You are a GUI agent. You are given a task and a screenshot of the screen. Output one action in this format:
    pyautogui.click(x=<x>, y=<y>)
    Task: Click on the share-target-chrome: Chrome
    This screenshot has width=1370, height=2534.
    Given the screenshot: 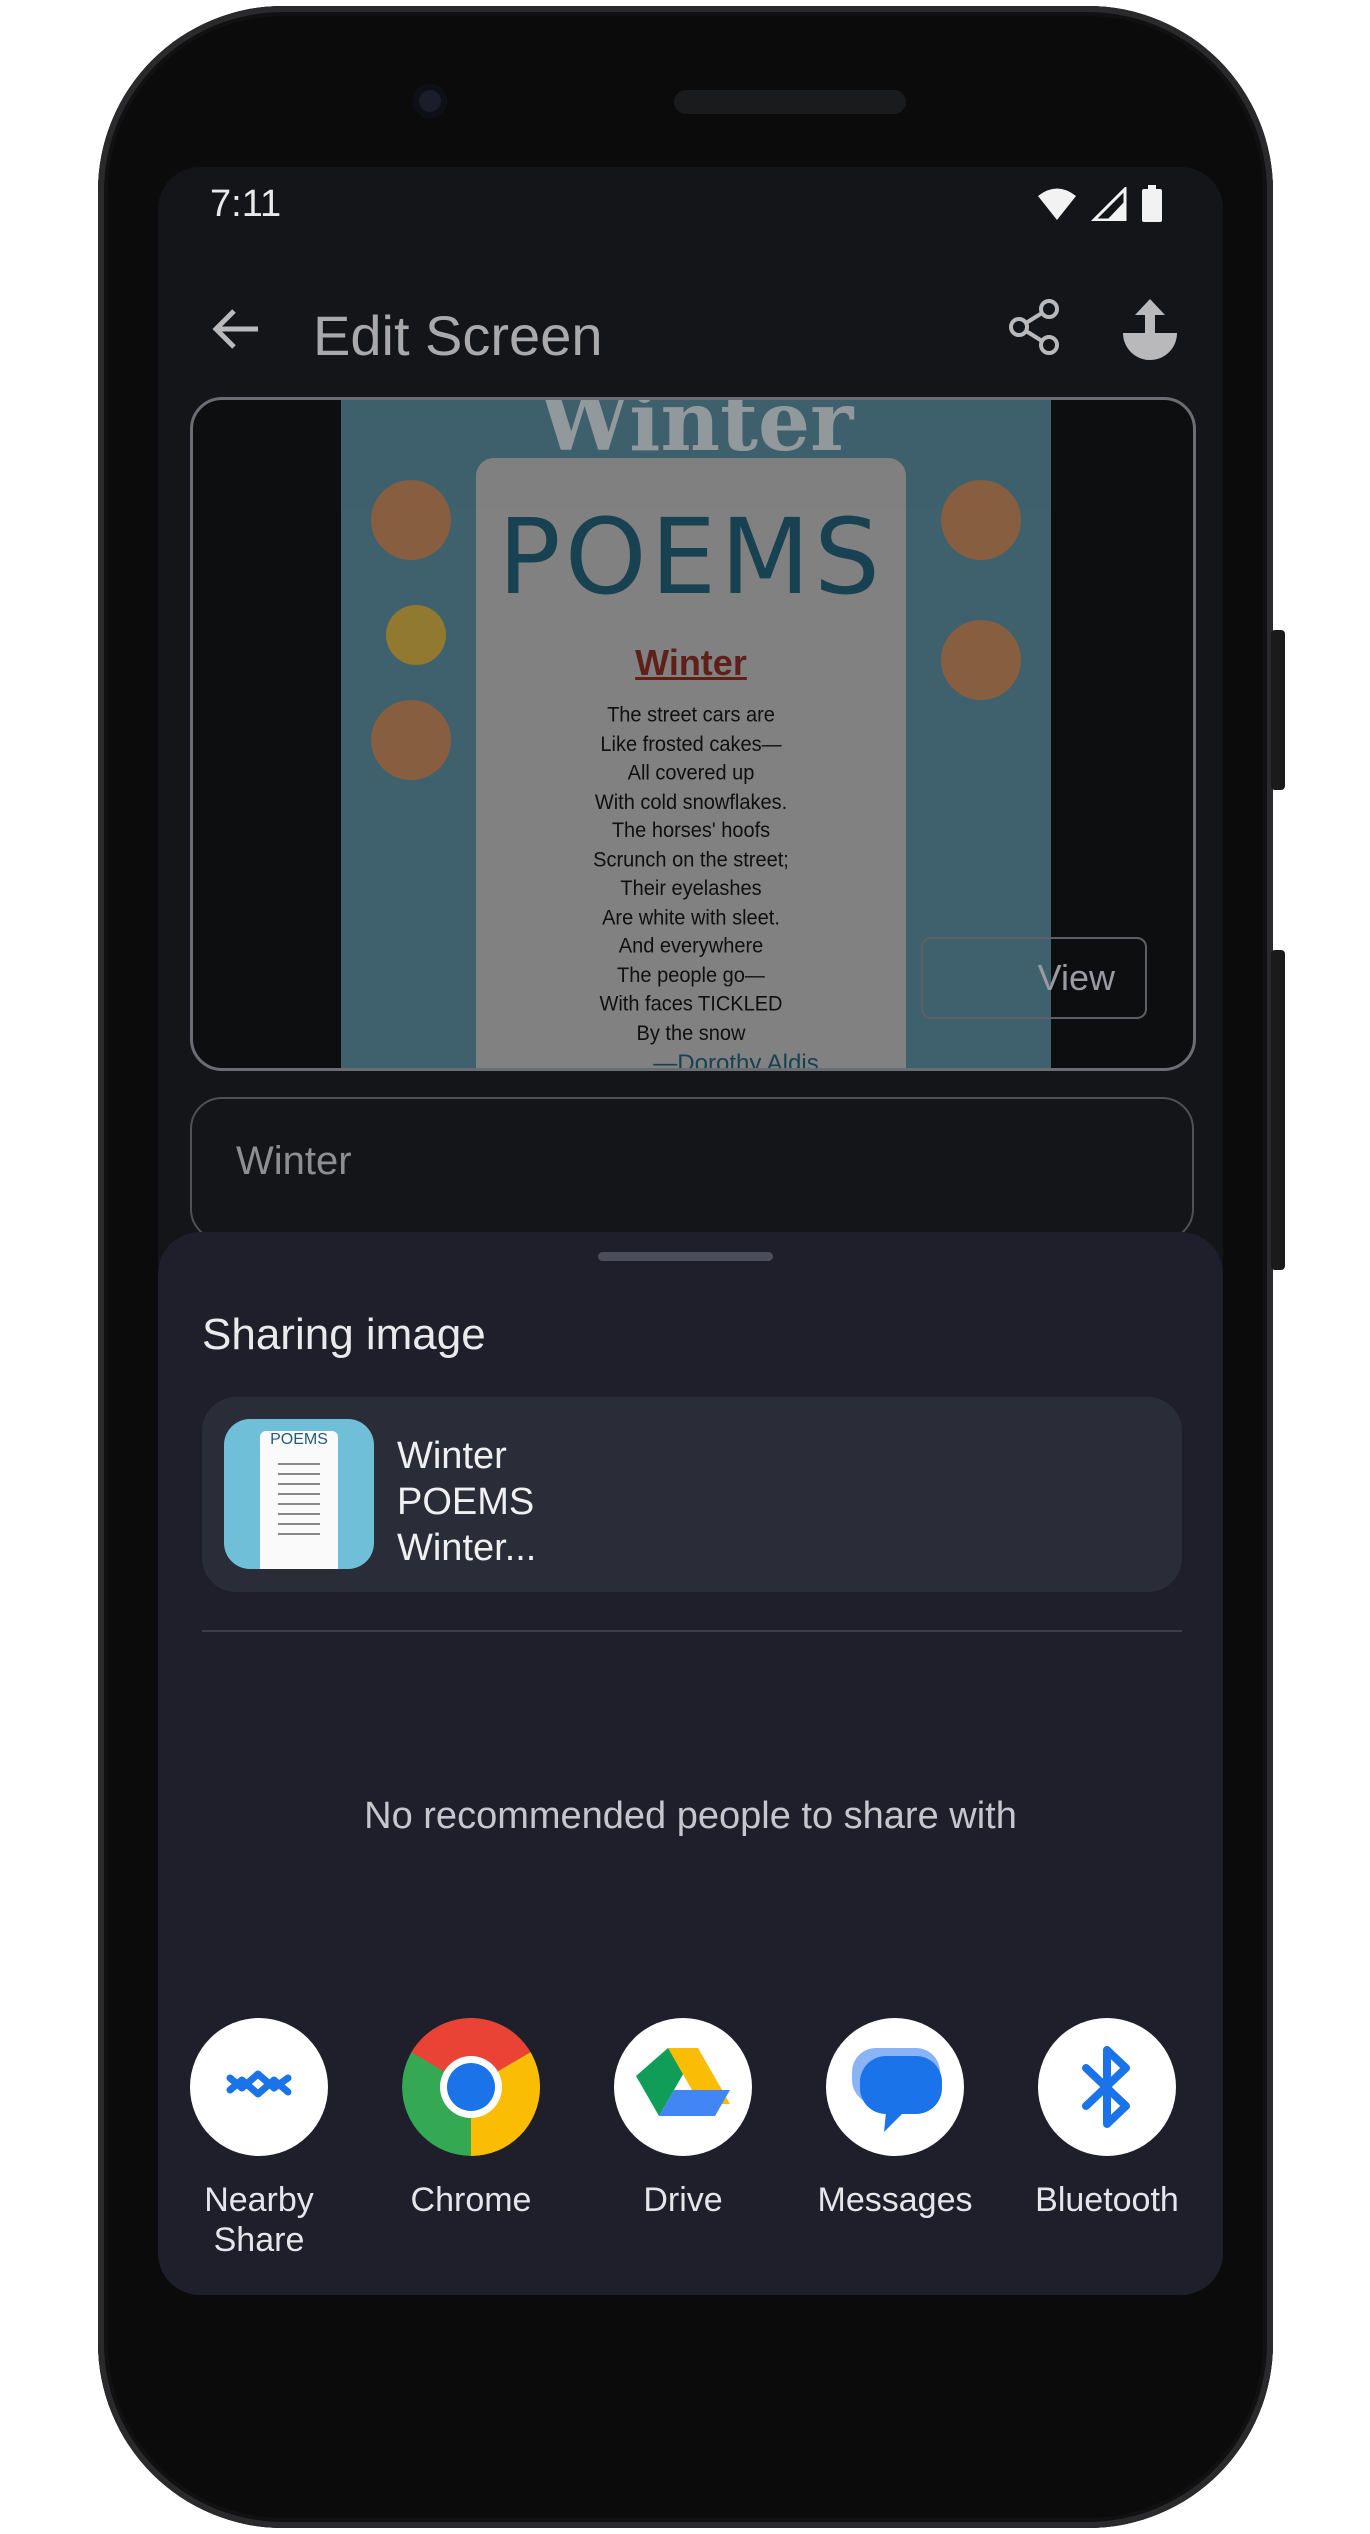 What is the action you would take?
    pyautogui.click(x=471, y=2119)
    